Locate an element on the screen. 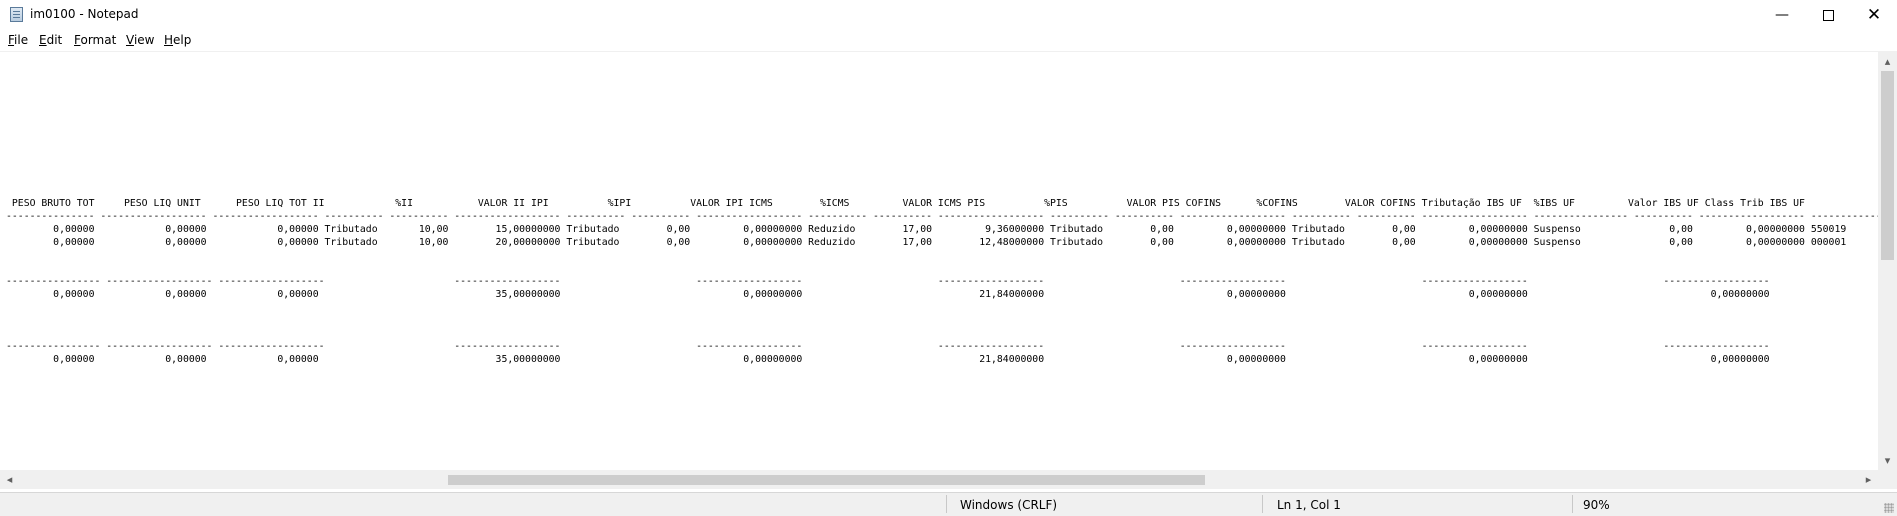  line-ending-status: Windows (CRLF) is located at coordinates (1009, 505).